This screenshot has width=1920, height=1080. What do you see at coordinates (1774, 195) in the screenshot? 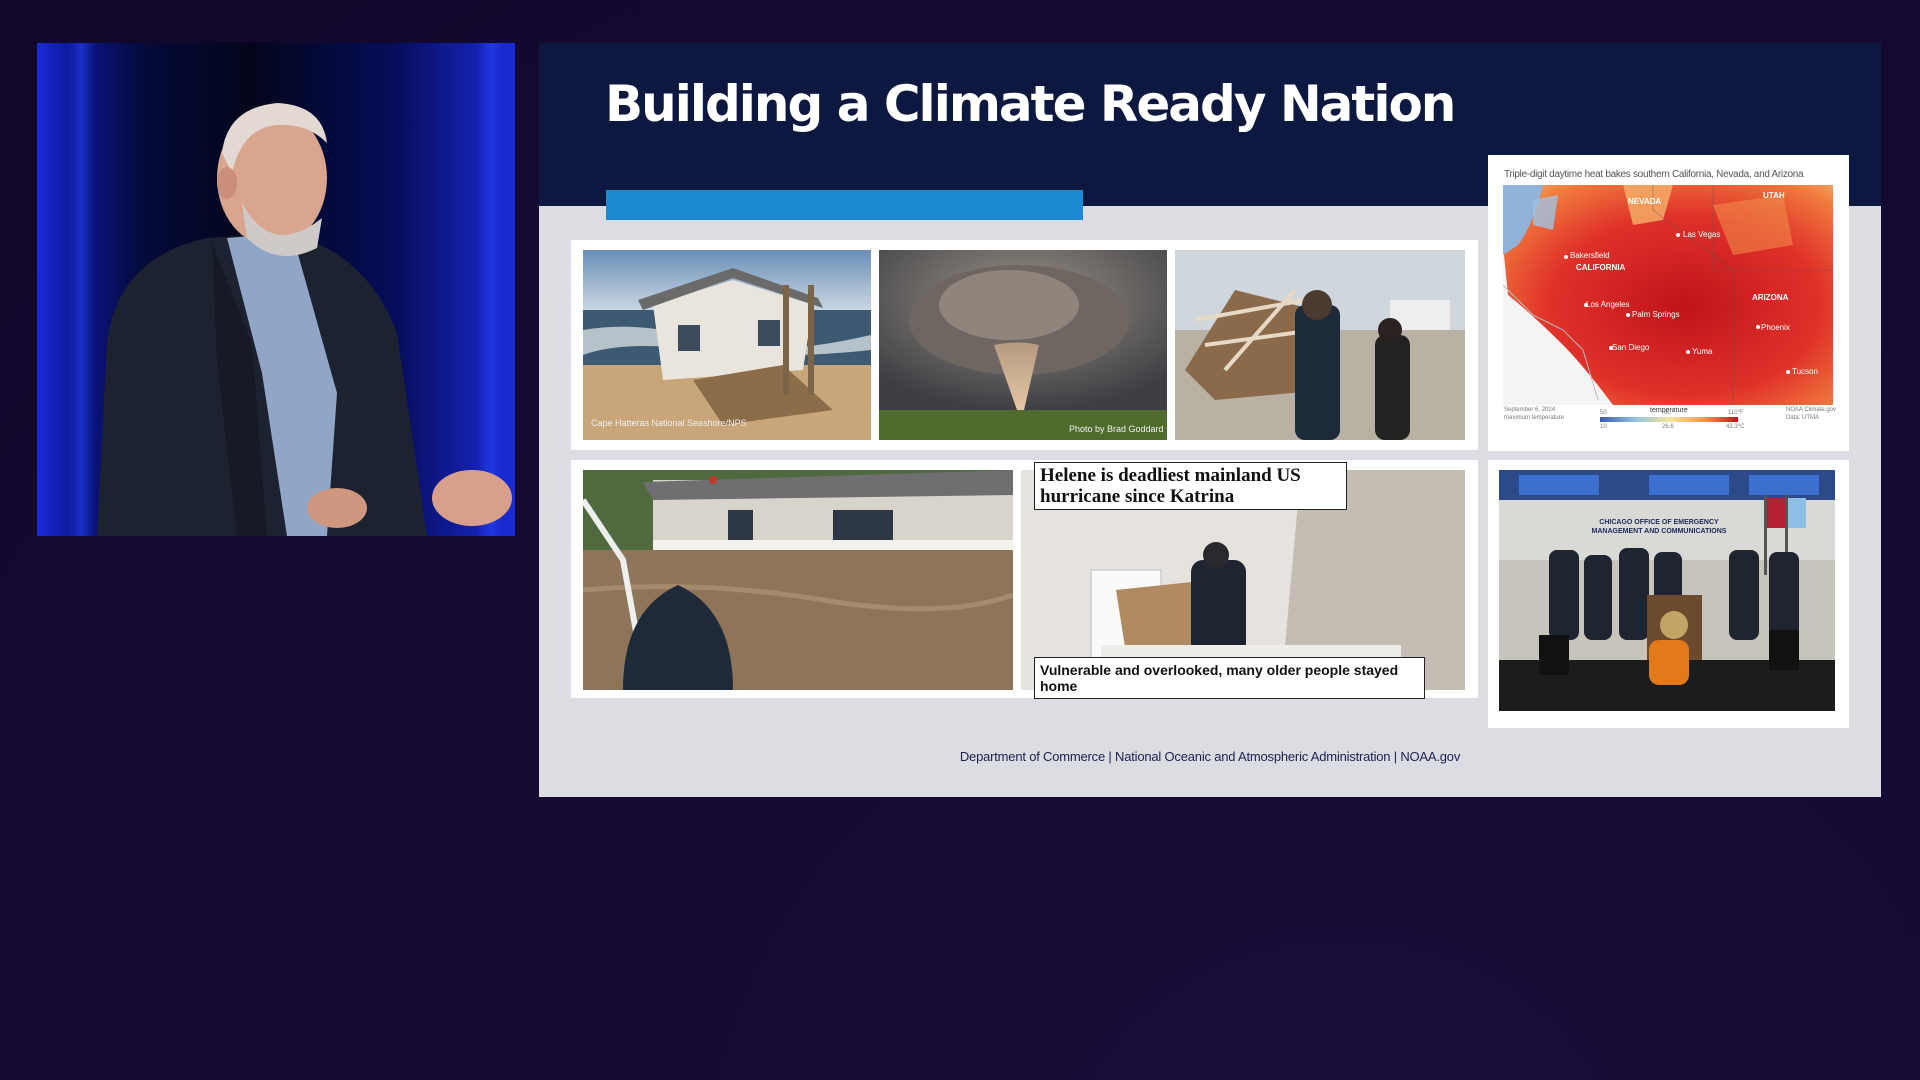
I see `map-label-utah: UTAH` at bounding box center [1774, 195].